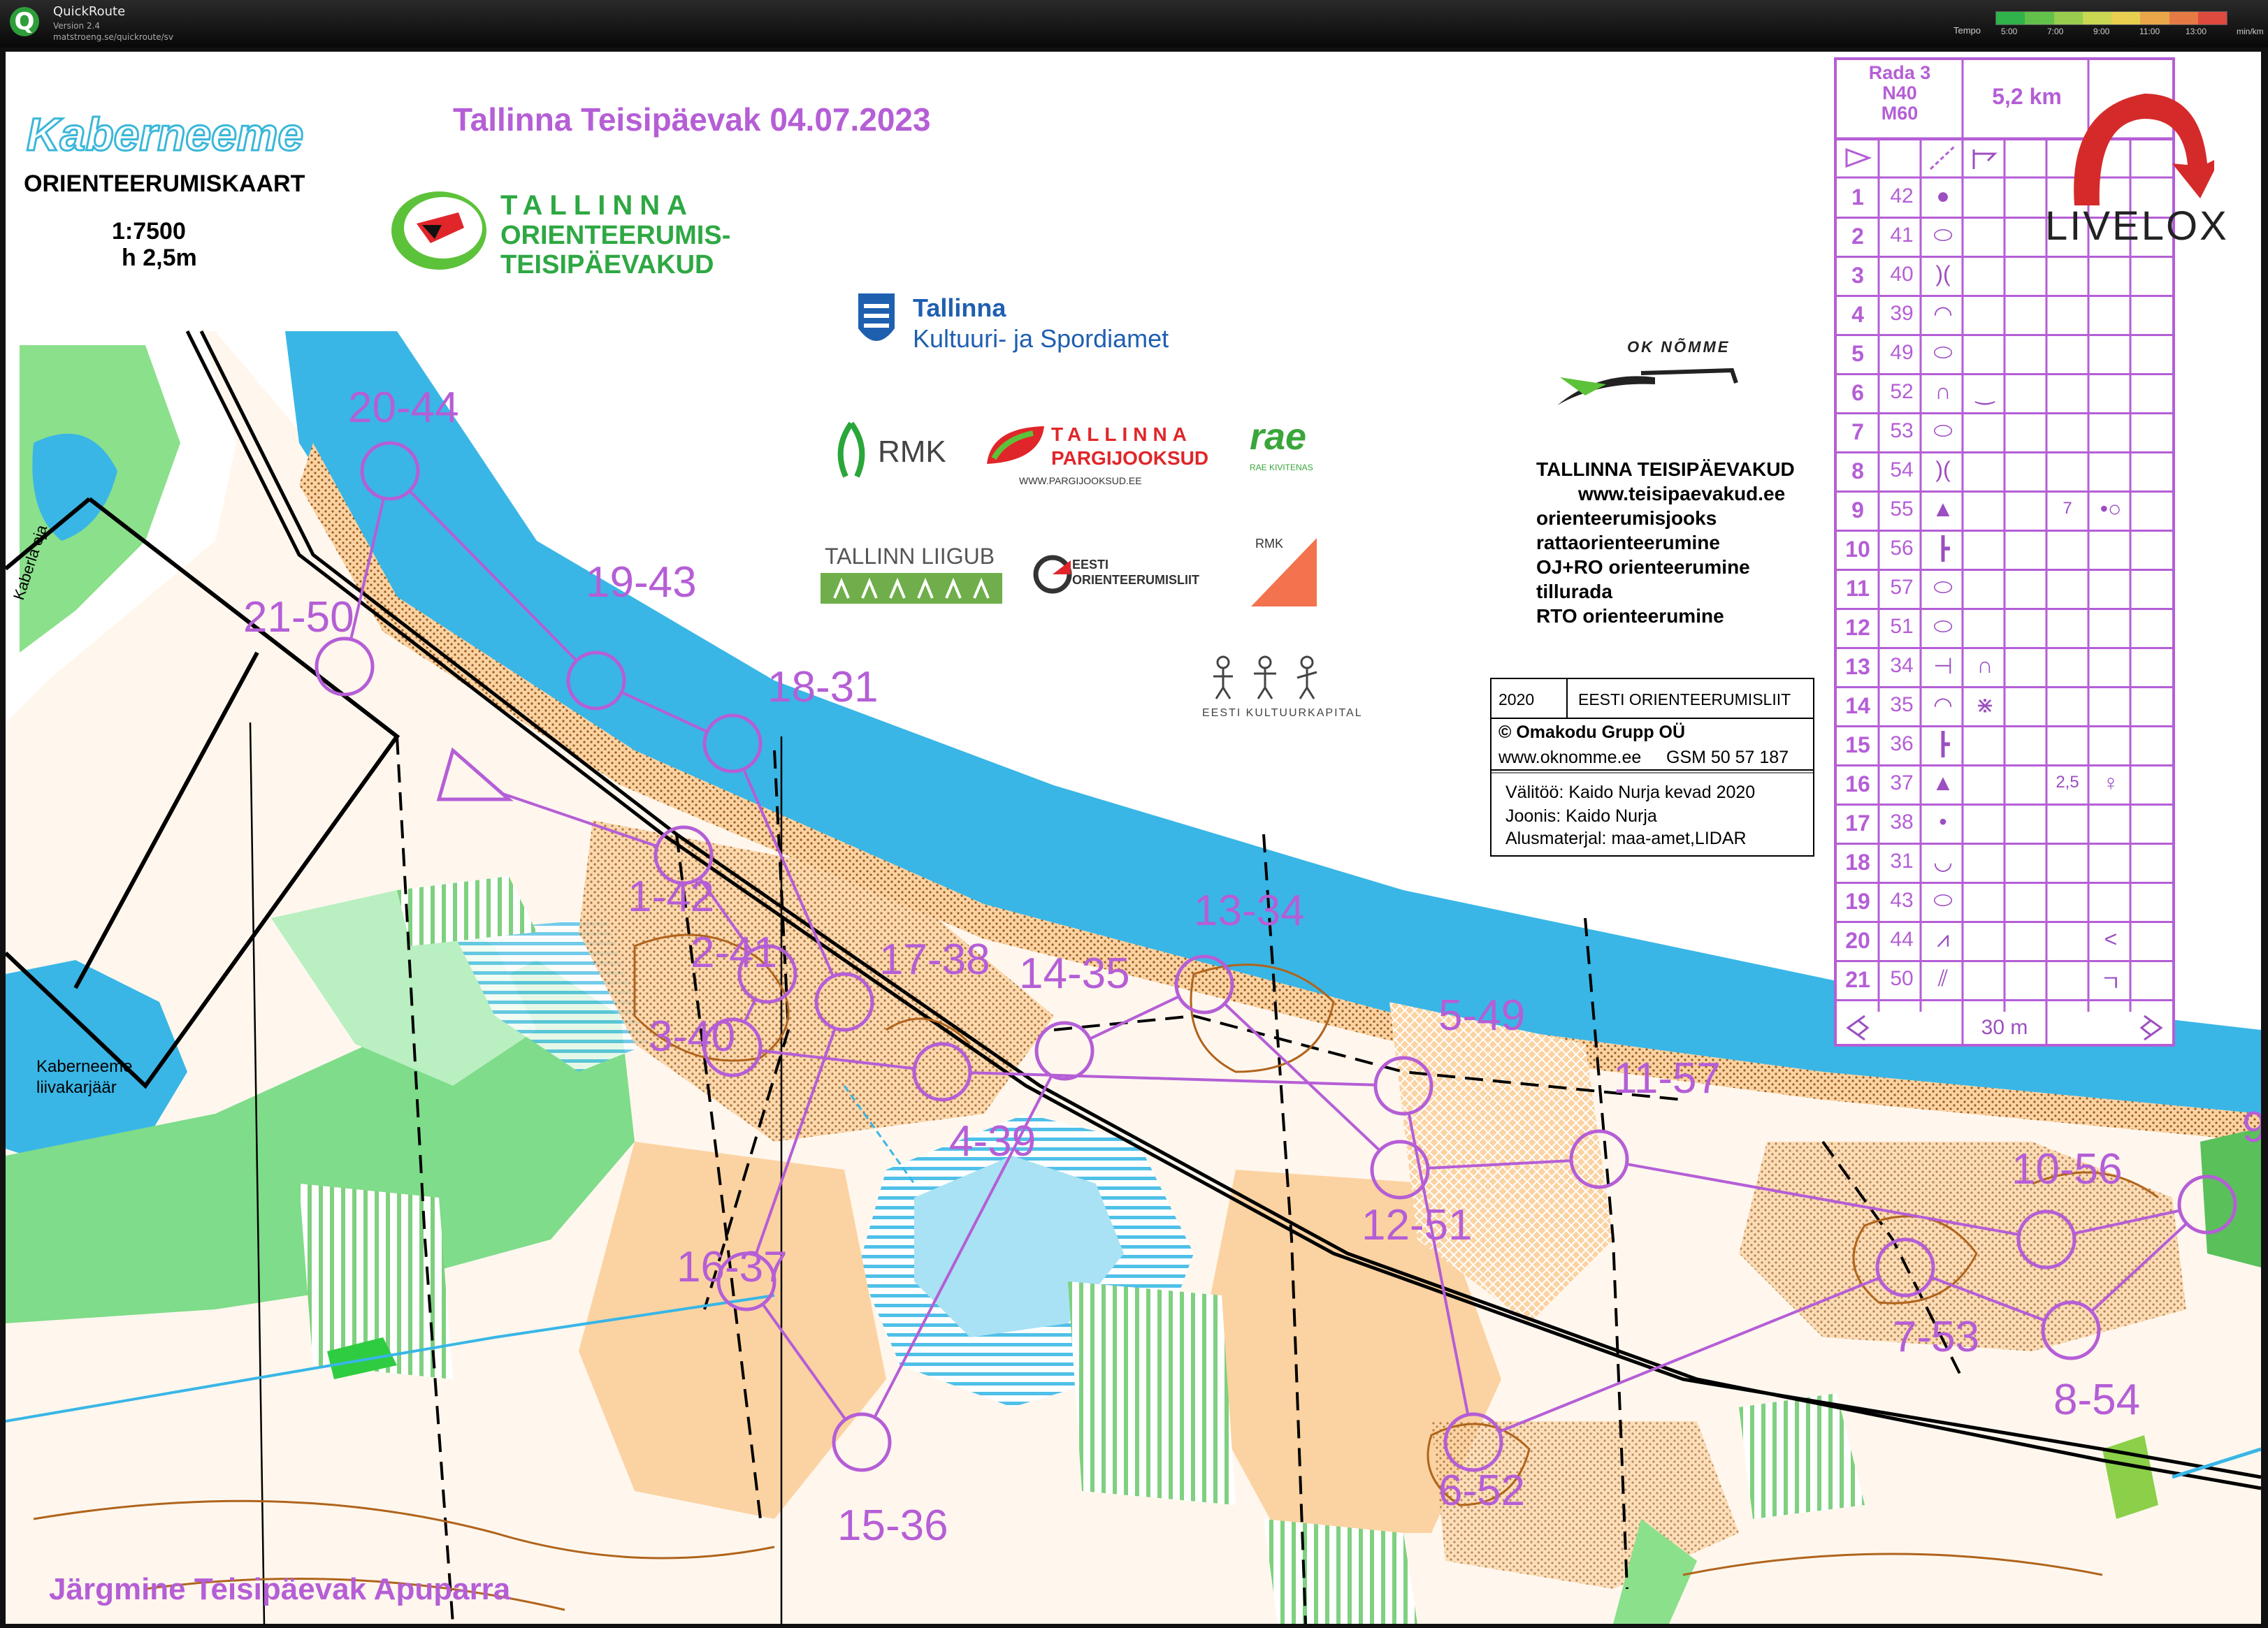 This screenshot has width=2268, height=1628. Describe the element at coordinates (1630, 792) in the screenshot. I see `credit-survey: Välitöö: Kaido Nurja kevad 2020` at that location.